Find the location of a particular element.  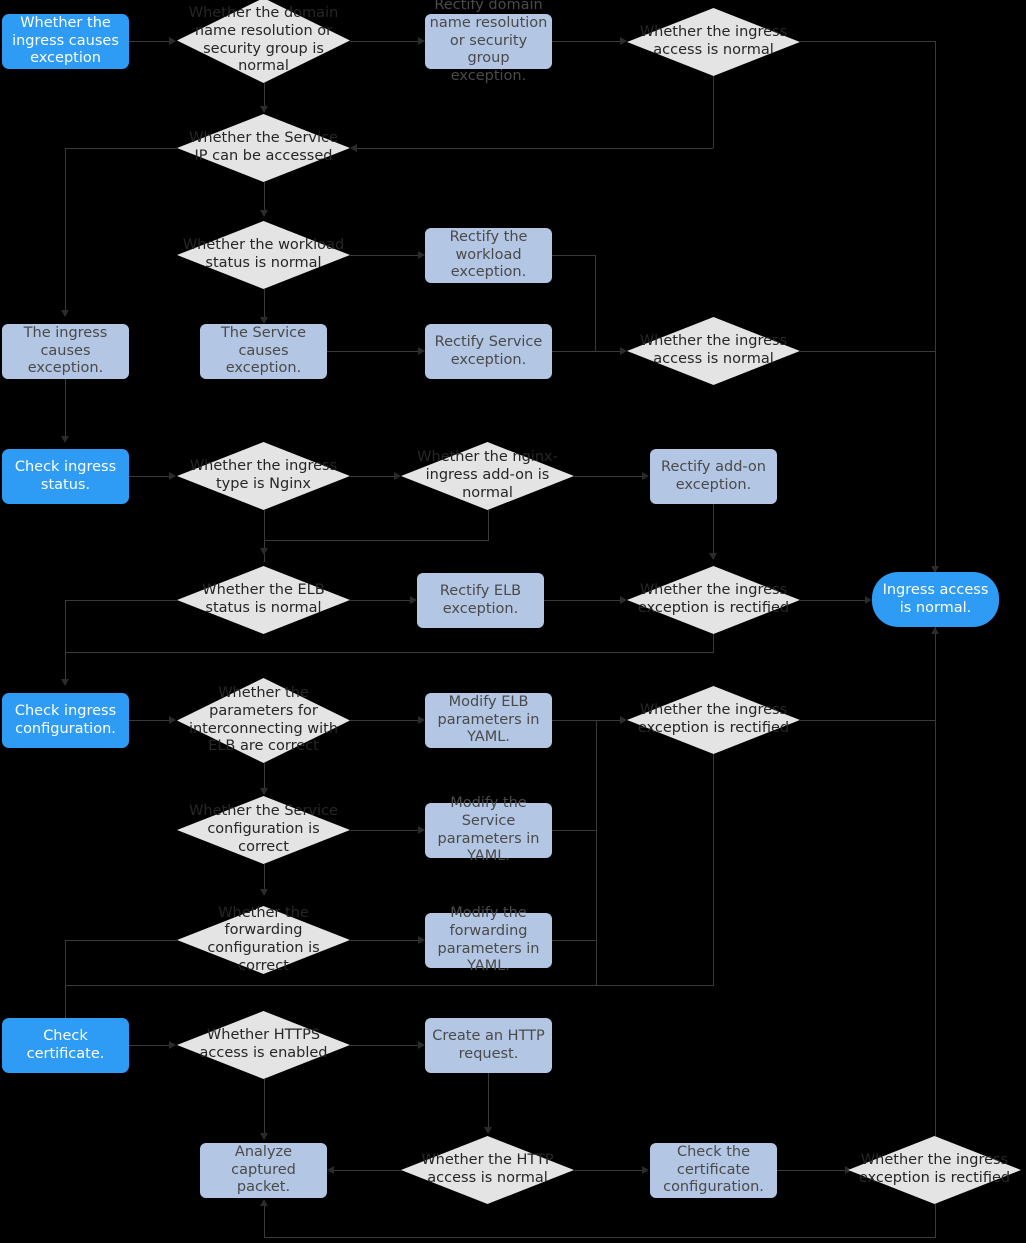

node-label: Check the certificate configuration. is located at coordinates (713, 1169).